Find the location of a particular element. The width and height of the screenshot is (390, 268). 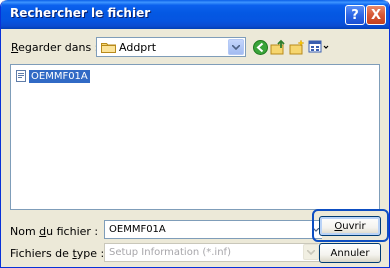

back-button is located at coordinates (260, 47).